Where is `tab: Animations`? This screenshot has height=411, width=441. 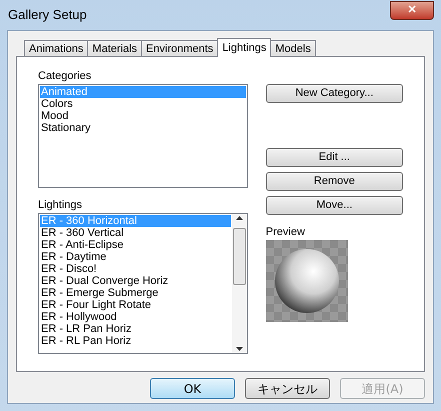 tab: Animations is located at coordinates (56, 48).